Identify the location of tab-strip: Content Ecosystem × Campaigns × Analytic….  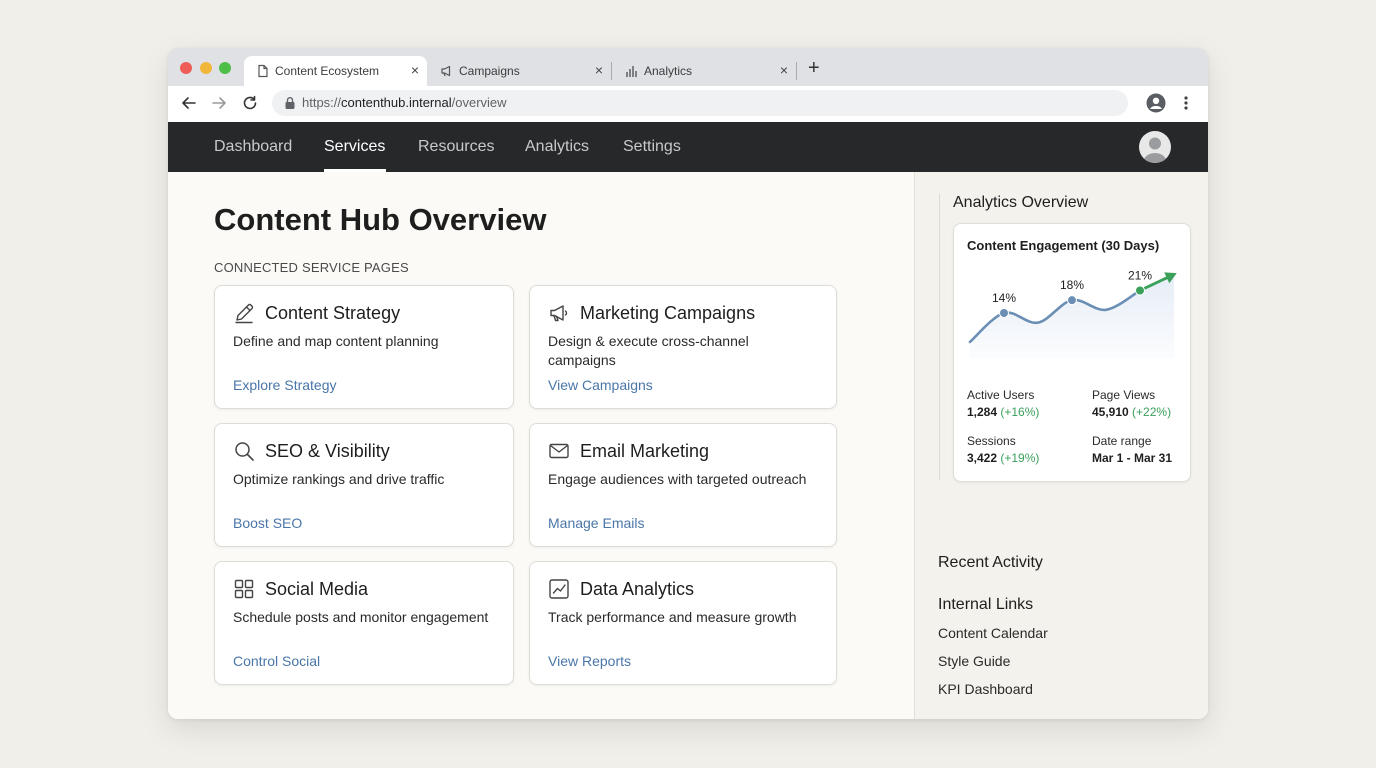
(688, 67).